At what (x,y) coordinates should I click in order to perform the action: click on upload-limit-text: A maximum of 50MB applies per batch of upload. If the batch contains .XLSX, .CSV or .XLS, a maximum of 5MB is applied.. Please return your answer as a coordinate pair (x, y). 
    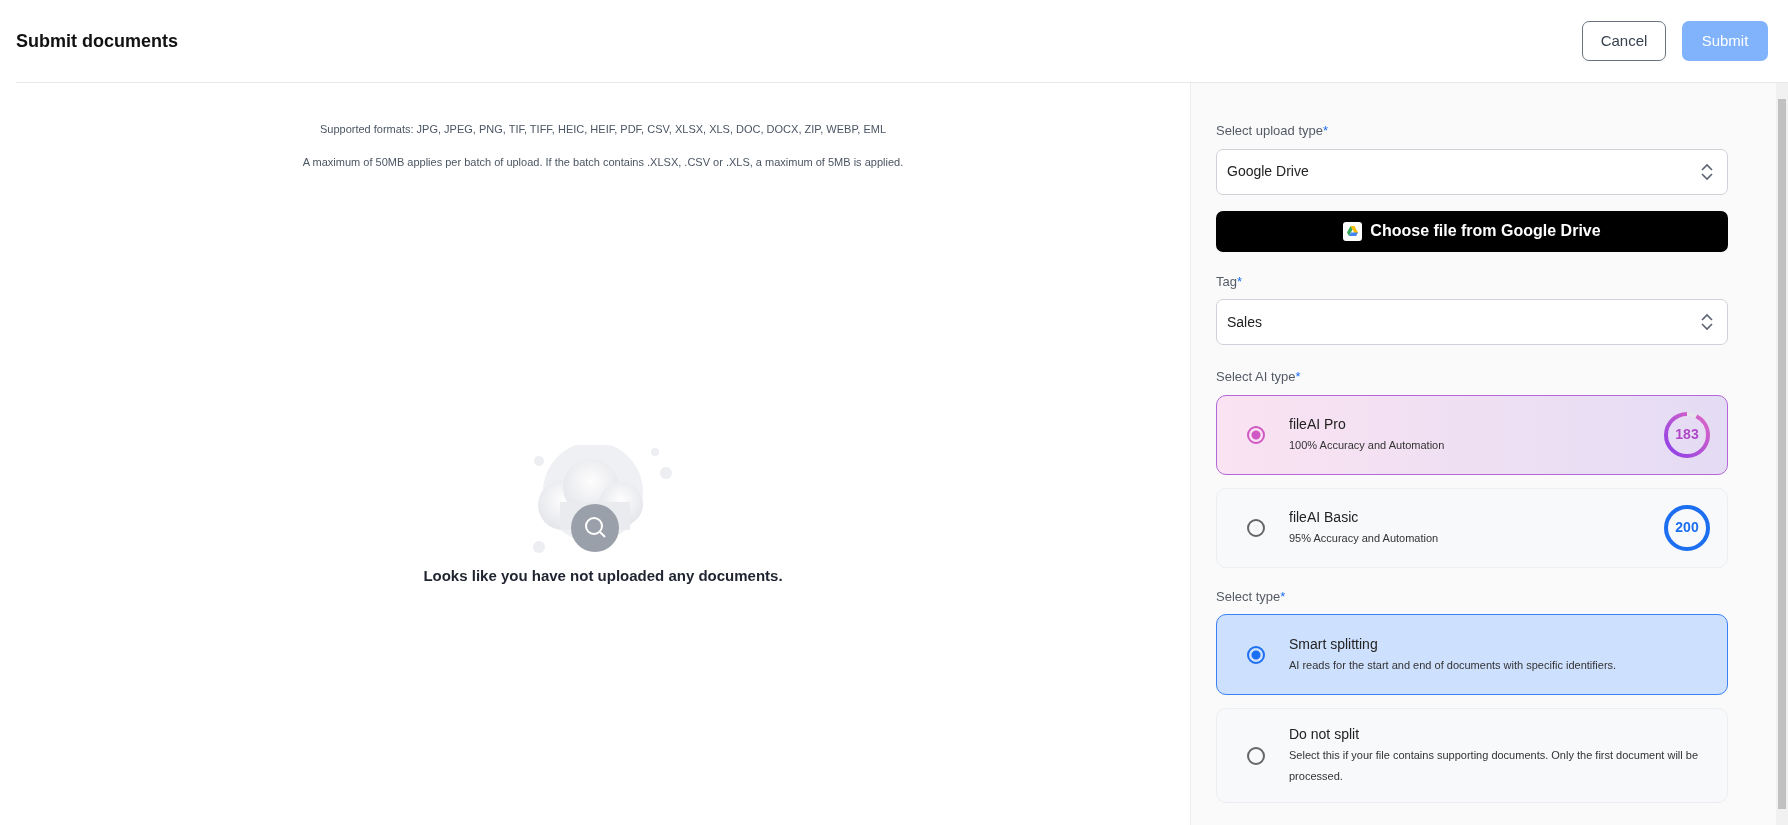
    Looking at the image, I should click on (603, 162).